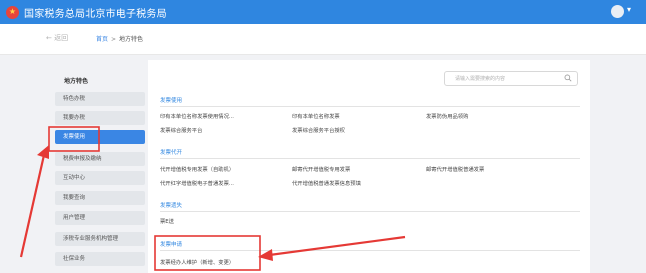  I want to click on link-invoice-agent-maintenance: 发票经办人维护（新增、变更）, so click(197, 262).